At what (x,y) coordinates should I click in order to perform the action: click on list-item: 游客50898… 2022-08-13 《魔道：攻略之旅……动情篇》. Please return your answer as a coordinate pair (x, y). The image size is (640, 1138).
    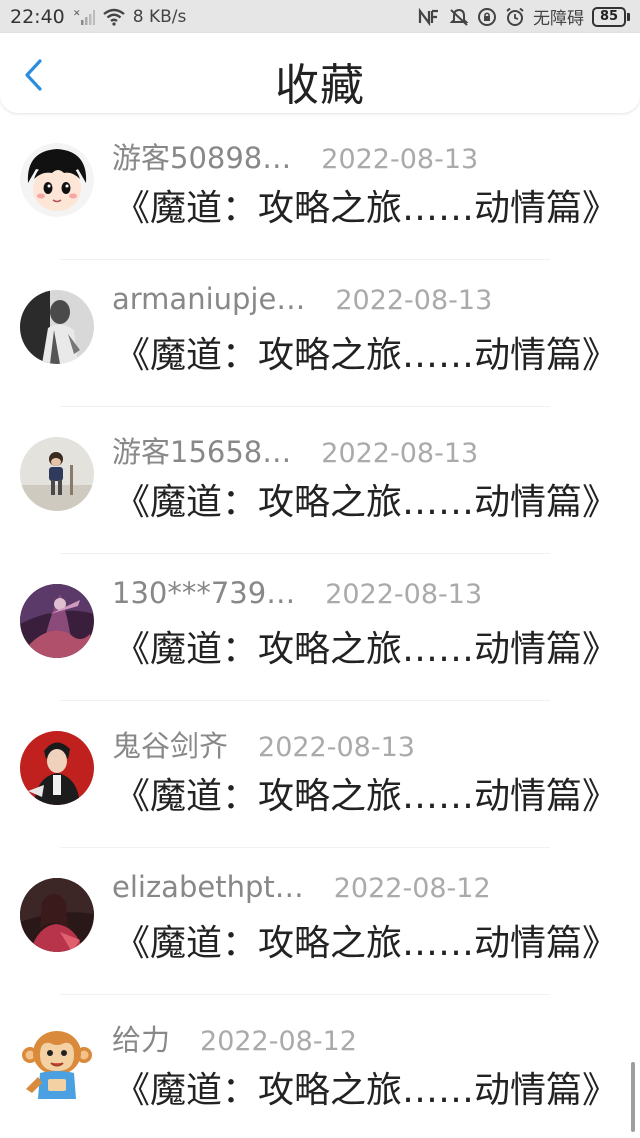
    Looking at the image, I should click on (320, 186).